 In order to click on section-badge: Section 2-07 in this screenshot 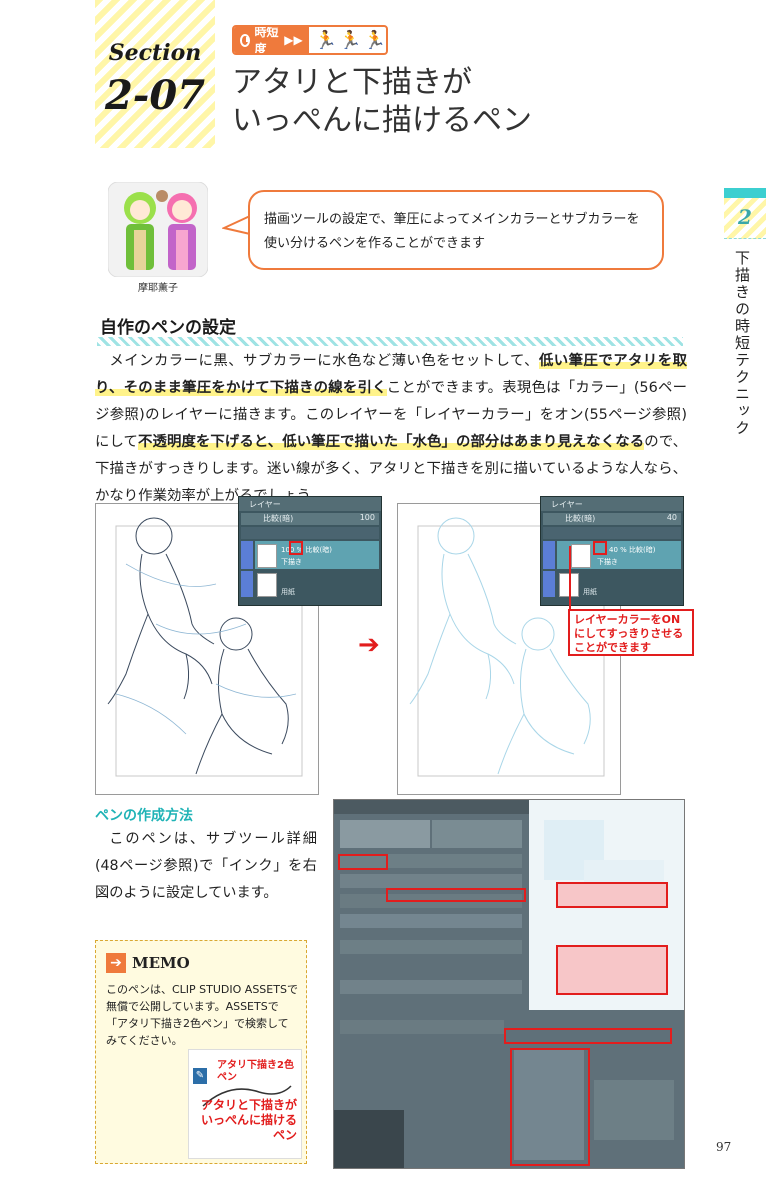, I will do `click(155, 74)`.